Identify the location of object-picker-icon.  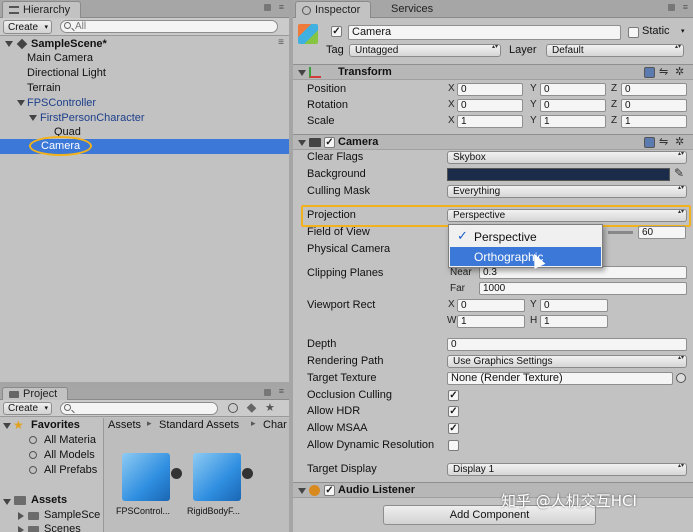
(681, 378).